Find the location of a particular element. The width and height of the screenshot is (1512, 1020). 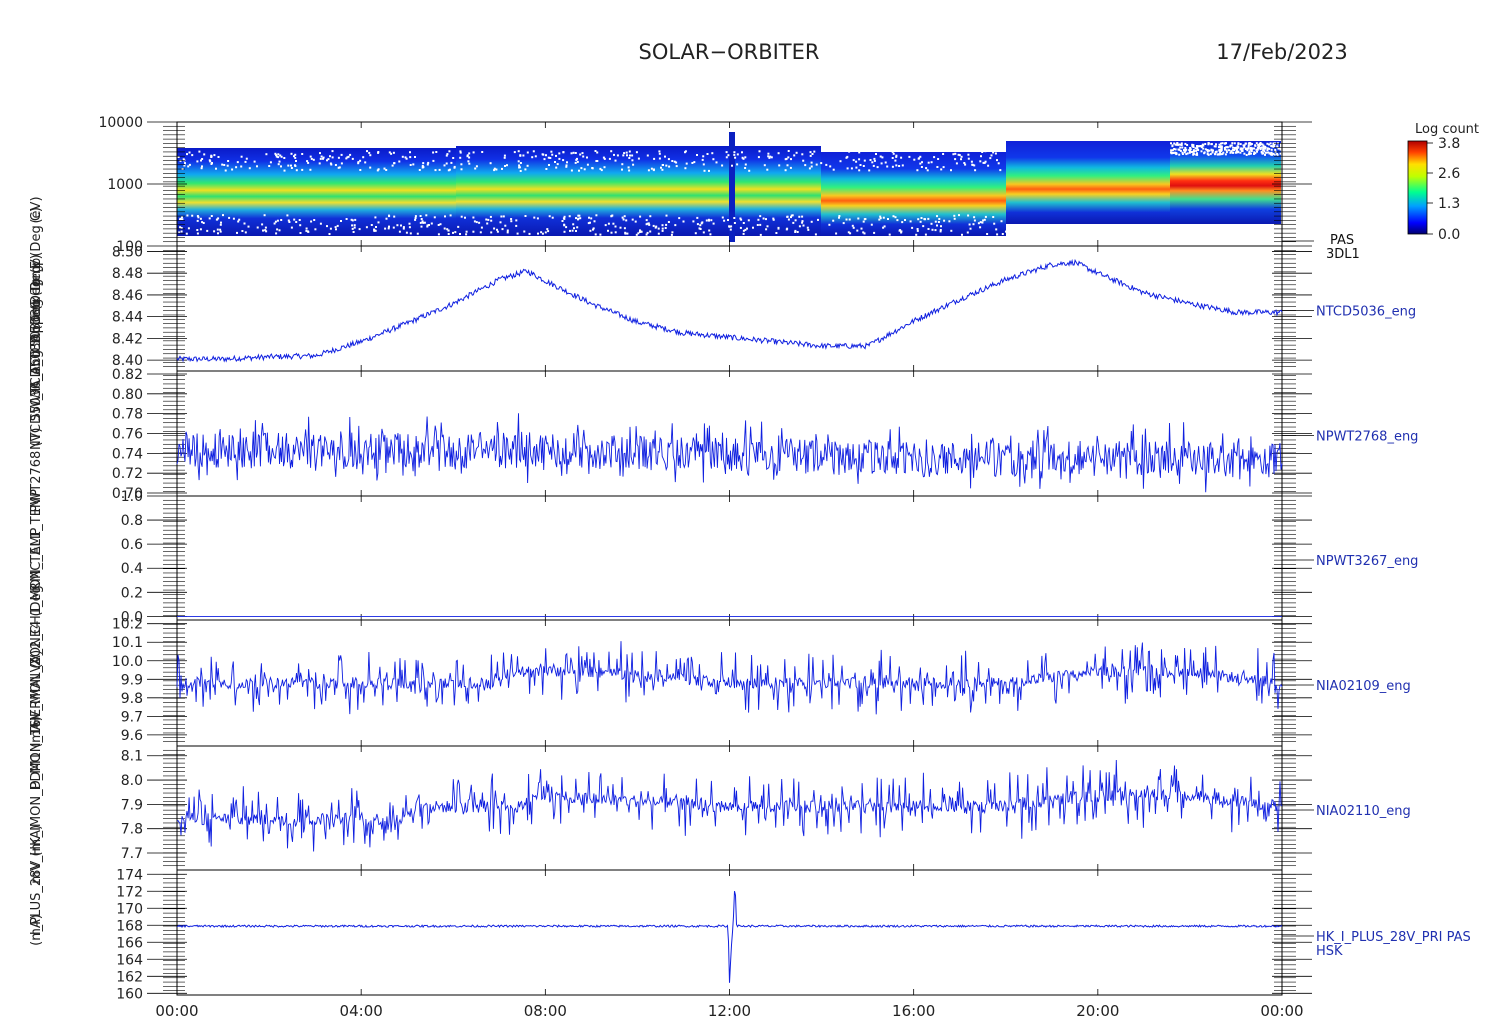

x-tick-label: 12:00 is located at coordinates (729, 1011).